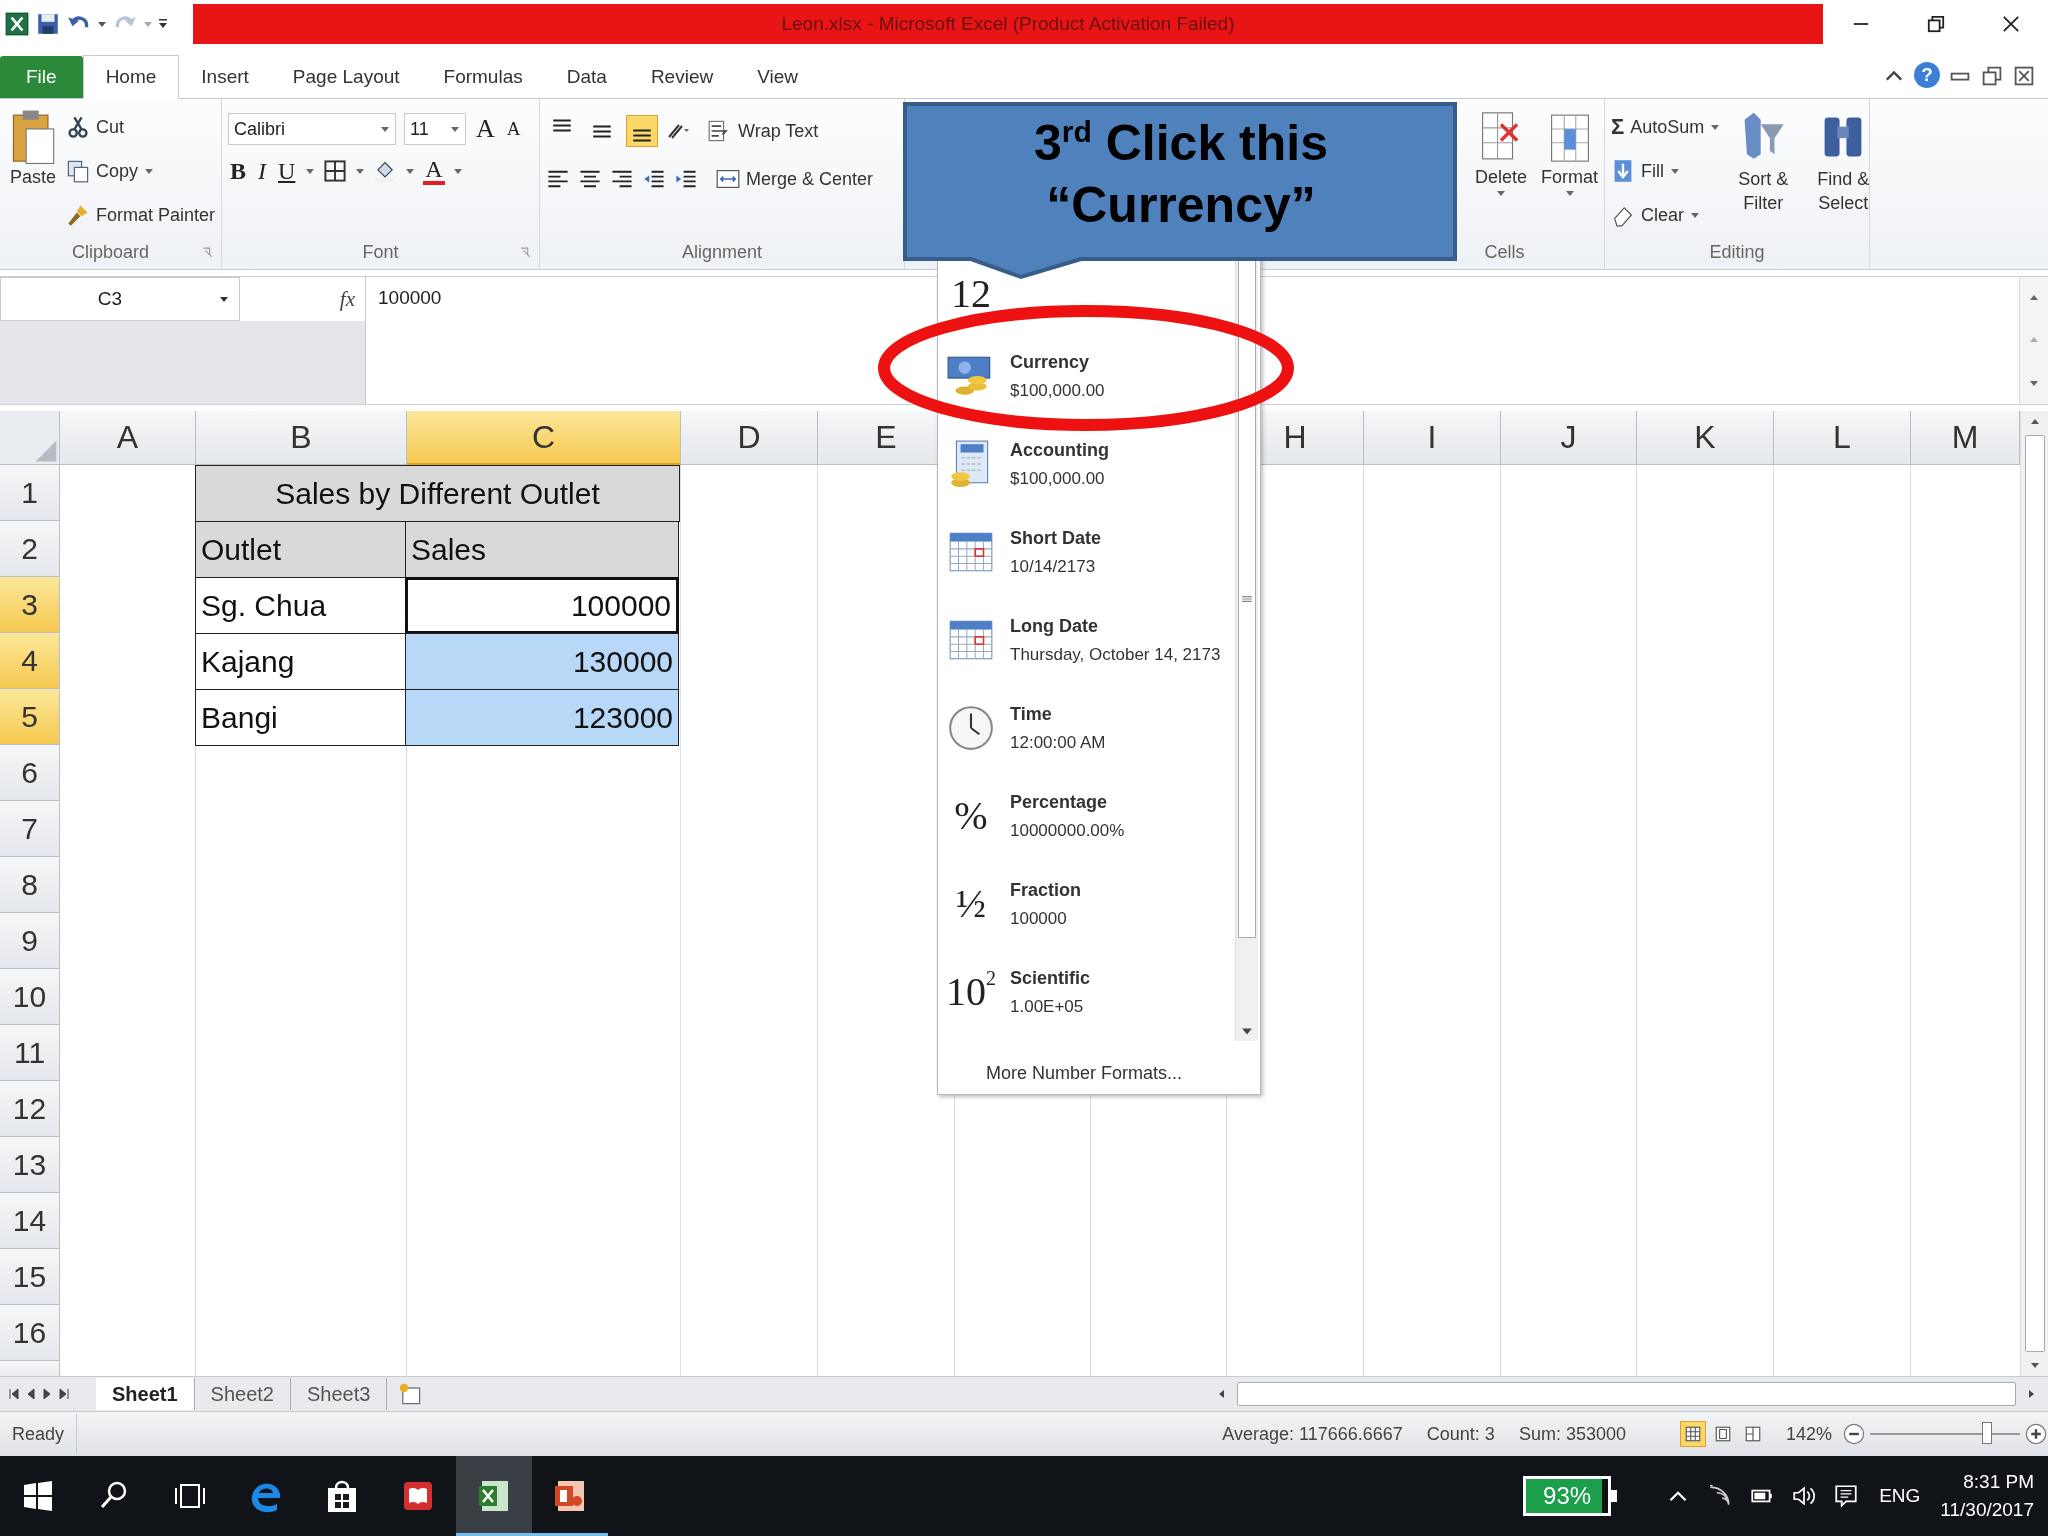 This screenshot has width=2048, height=1536. What do you see at coordinates (1927, 75) in the screenshot?
I see `help-button: ?` at bounding box center [1927, 75].